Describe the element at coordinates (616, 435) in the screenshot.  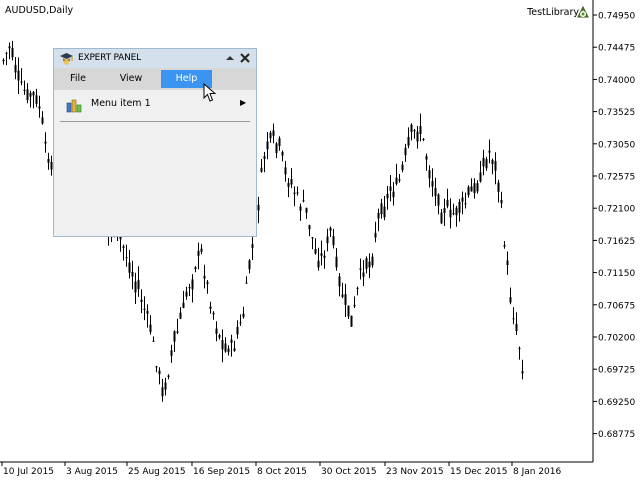
I see `price-tick-label: 0.68775` at that location.